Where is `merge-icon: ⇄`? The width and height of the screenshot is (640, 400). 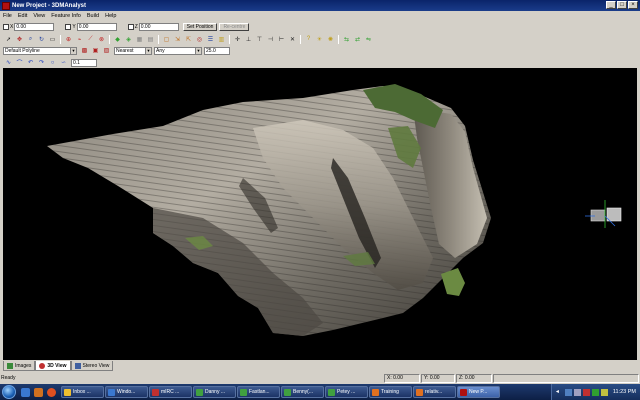
merge-icon: ⇄ is located at coordinates (357, 39).